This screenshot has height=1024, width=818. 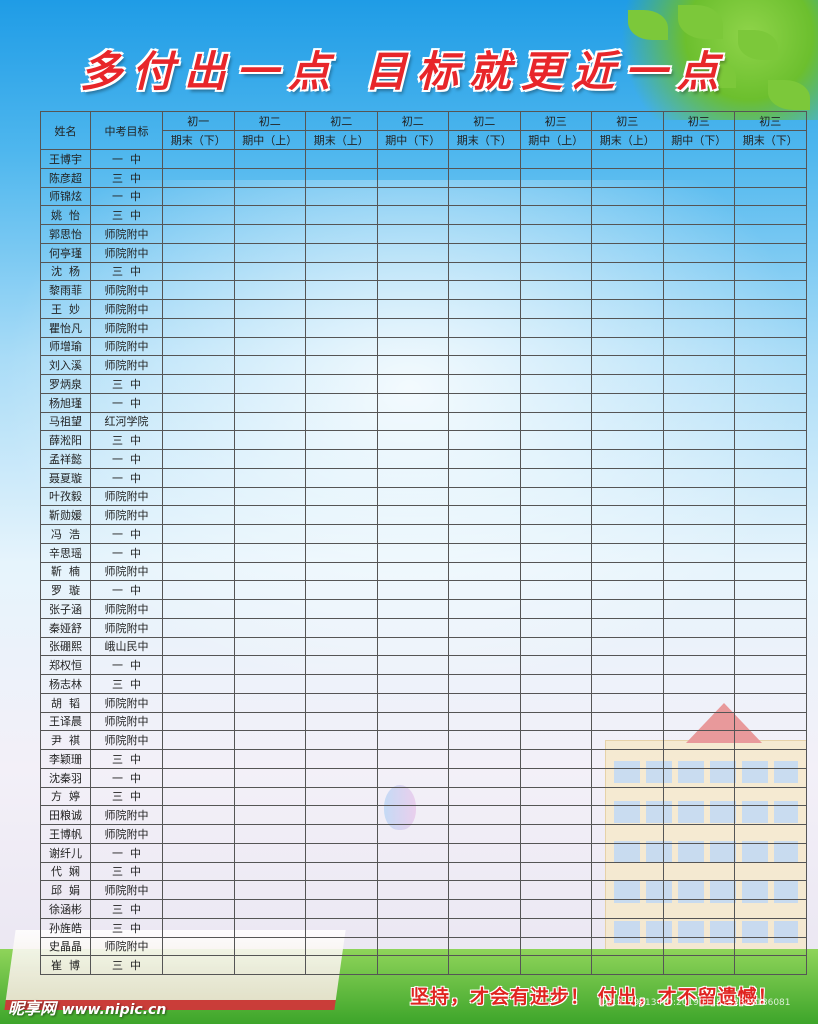 What do you see at coordinates (423, 215) in the screenshot?
I see `table-row: 姚 怡三 中` at bounding box center [423, 215].